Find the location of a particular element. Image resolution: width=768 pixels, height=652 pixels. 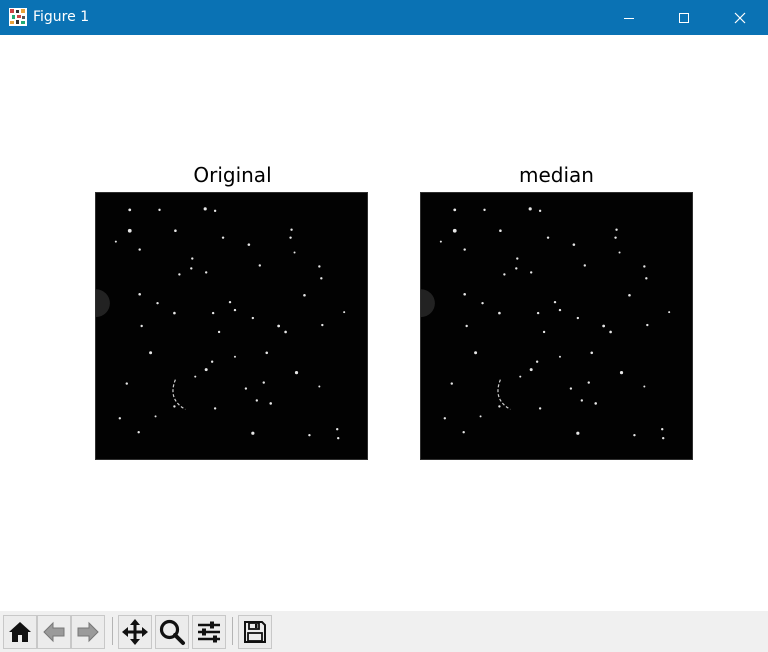

close-button is located at coordinates (740, 17).